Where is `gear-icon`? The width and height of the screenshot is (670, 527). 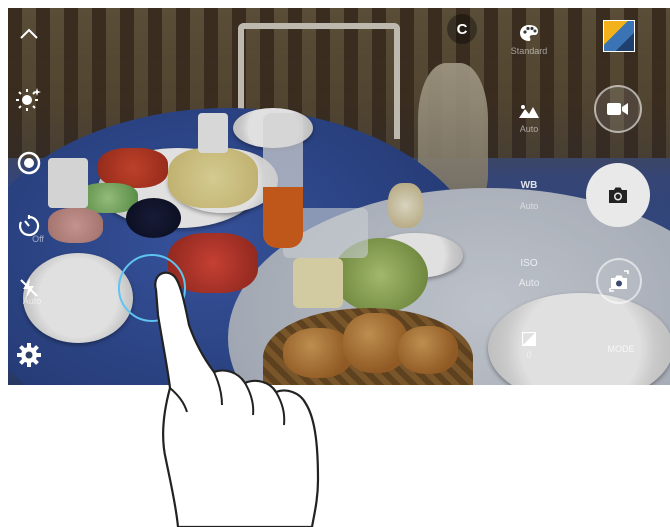
gear-icon is located at coordinates (29, 355).